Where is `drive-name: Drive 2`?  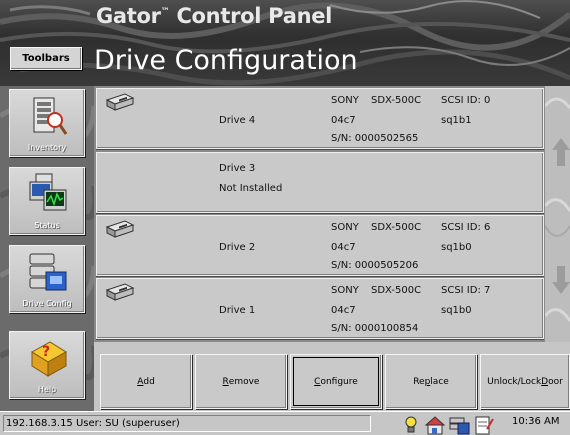 drive-name: Drive 2 is located at coordinates (237, 247).